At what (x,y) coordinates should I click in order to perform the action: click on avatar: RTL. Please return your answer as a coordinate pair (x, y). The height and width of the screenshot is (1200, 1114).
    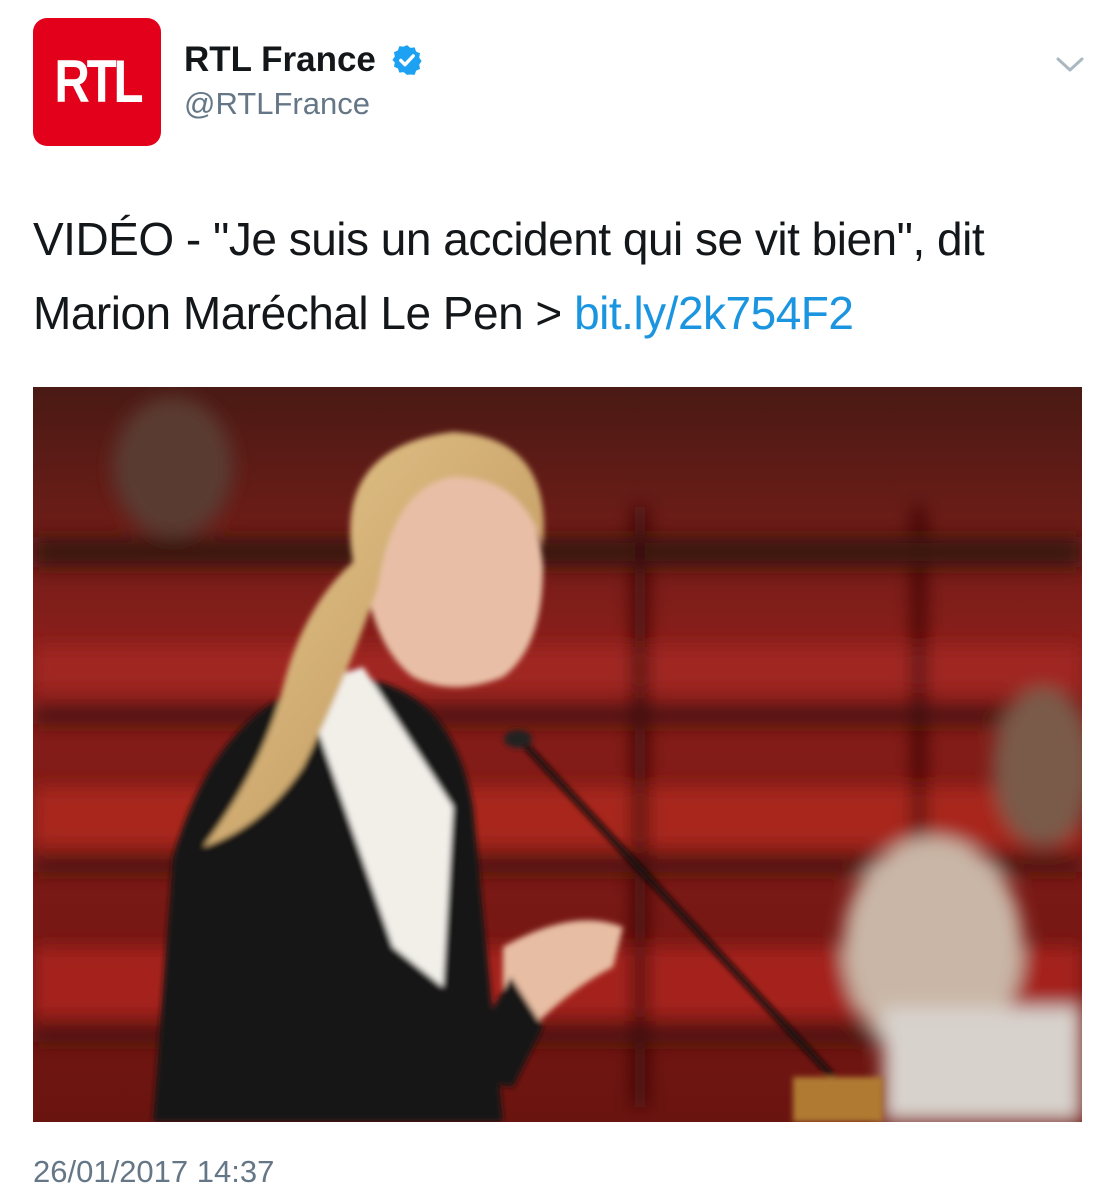
    Looking at the image, I should click on (97, 82).